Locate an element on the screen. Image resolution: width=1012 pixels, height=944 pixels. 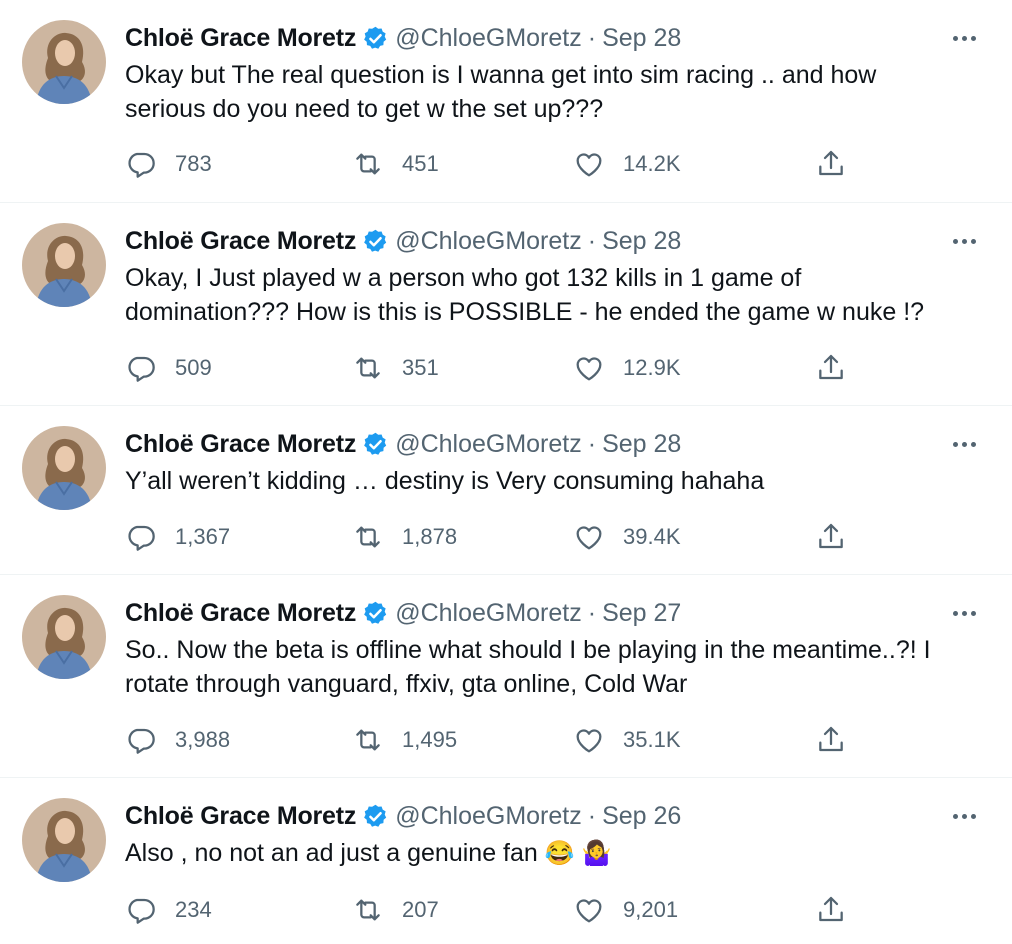
tweet-date: Sep 26 is located at coordinates (641, 816).